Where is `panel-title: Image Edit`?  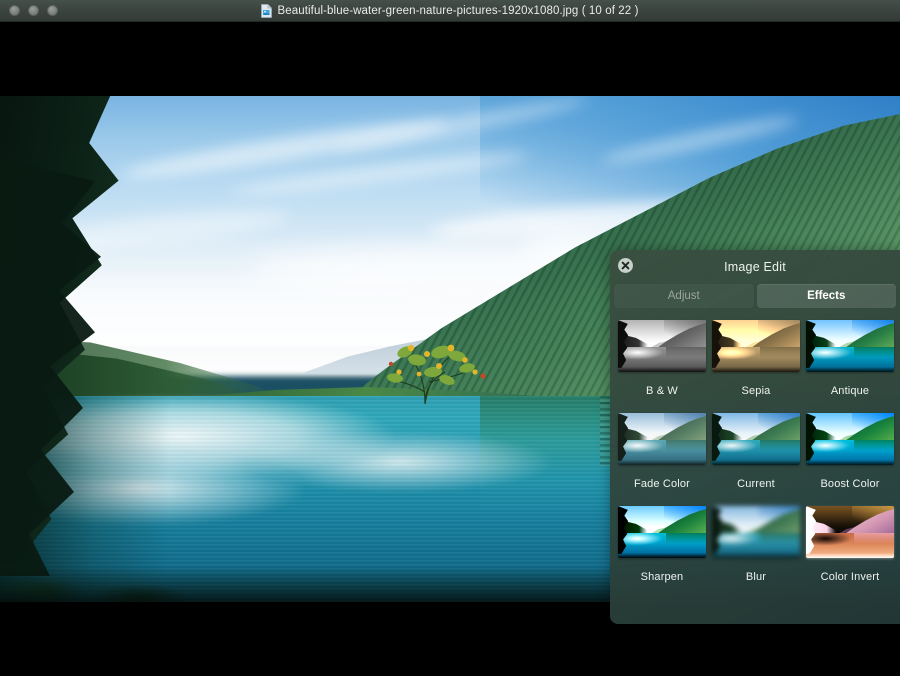 panel-title: Image Edit is located at coordinates (755, 267).